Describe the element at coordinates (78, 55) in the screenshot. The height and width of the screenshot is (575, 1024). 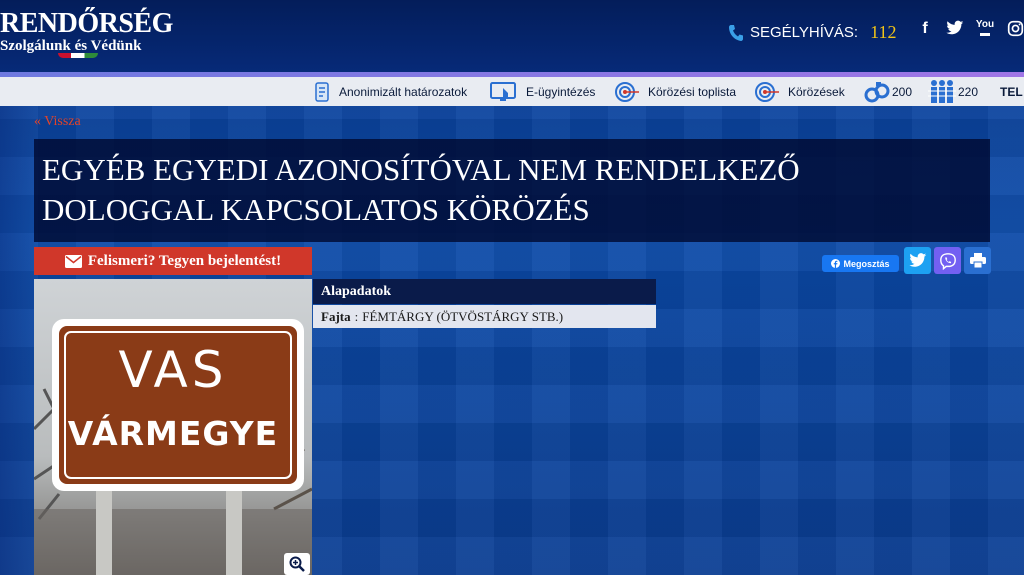
I see `flag-ribbon-icon` at that location.